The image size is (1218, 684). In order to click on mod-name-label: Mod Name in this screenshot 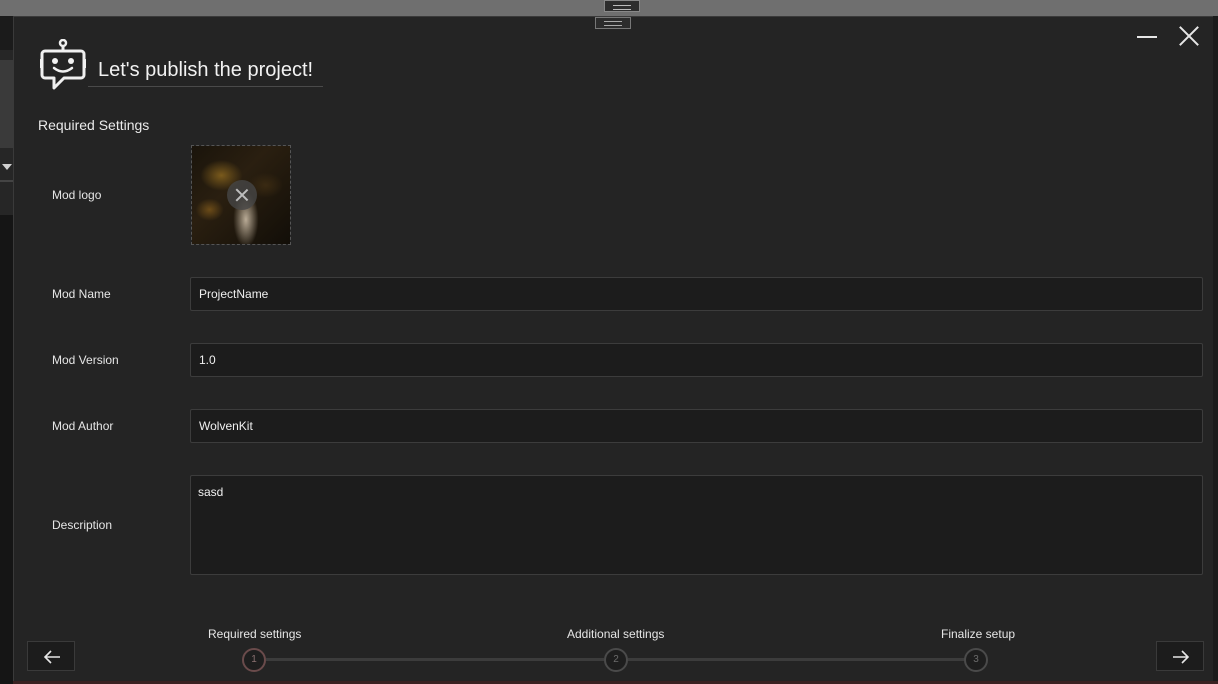, I will do `click(81, 294)`.